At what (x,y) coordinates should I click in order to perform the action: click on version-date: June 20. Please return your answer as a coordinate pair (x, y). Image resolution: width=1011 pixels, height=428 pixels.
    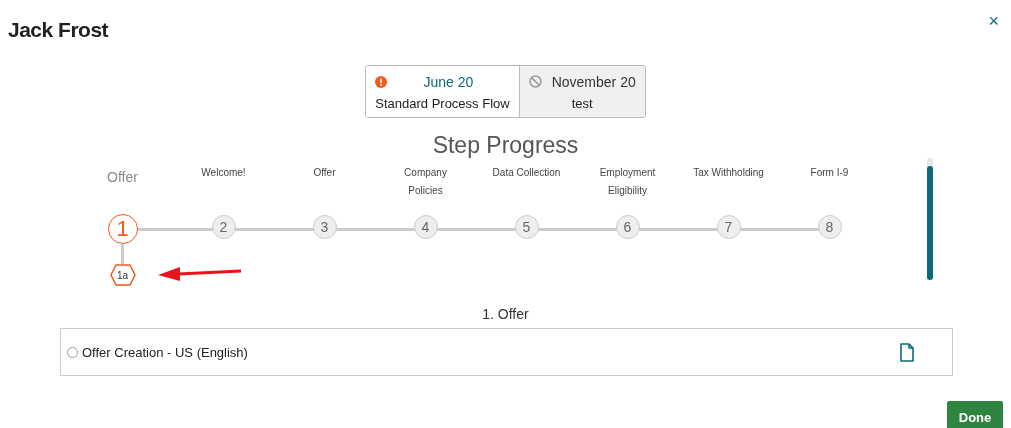
    Looking at the image, I should click on (448, 81).